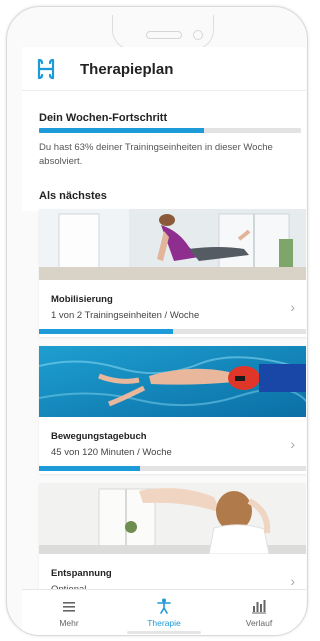  I want to click on weekly-progress-bar, so click(170, 130).